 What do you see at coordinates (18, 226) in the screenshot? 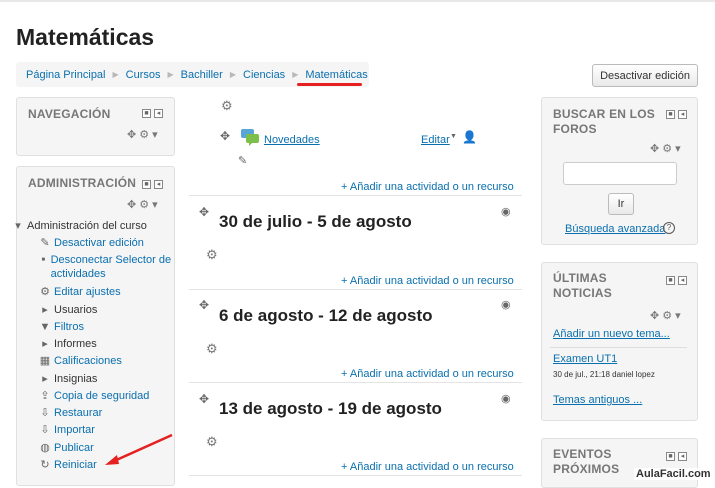
I see `caret-down-icon: ▾` at bounding box center [18, 226].